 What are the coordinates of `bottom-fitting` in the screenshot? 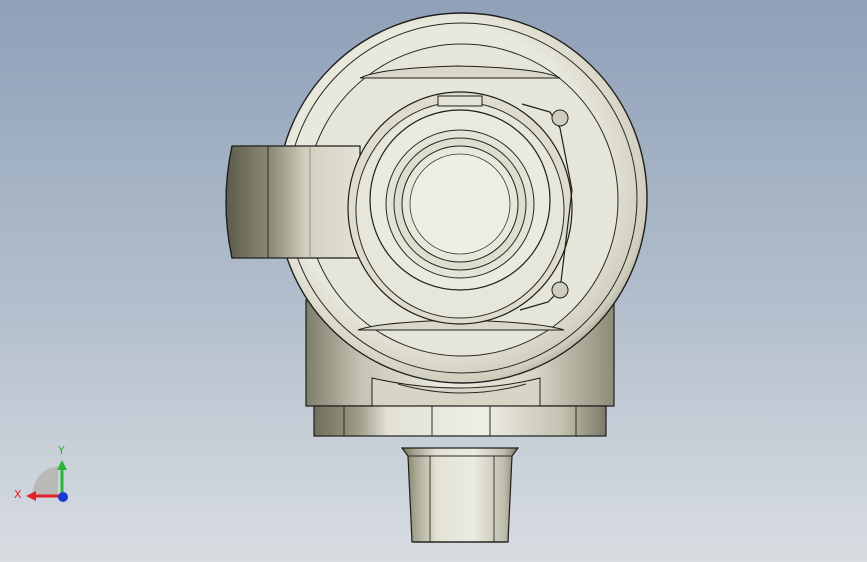 It's located at (460, 495).